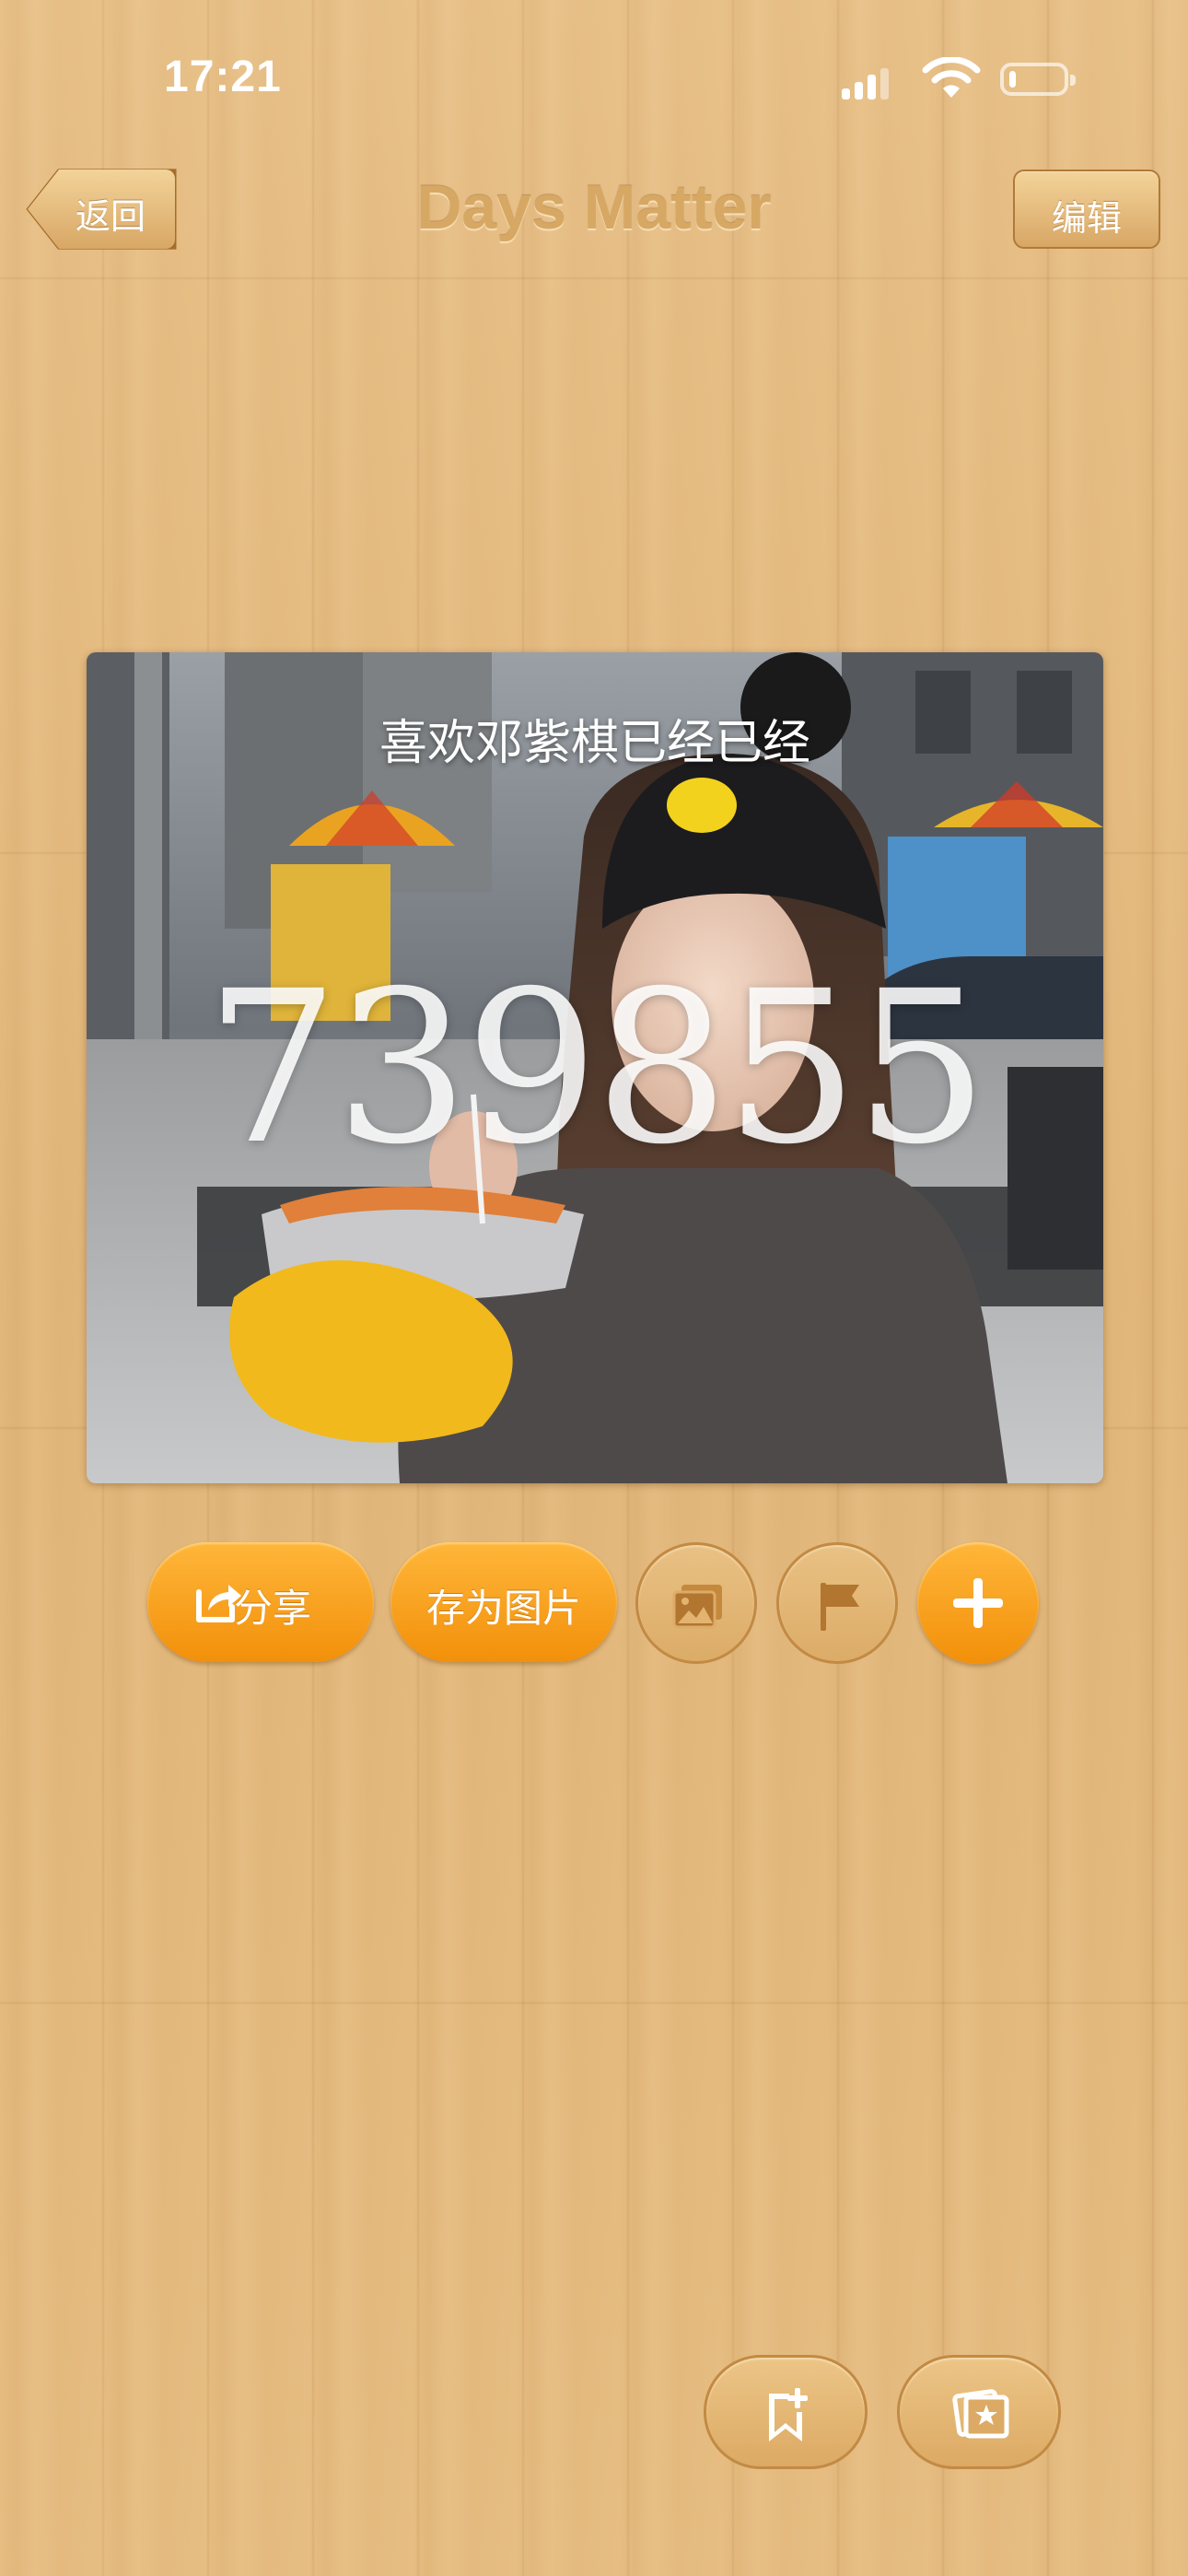 The width and height of the screenshot is (1188, 2576). I want to click on add-event-button, so click(786, 2412).